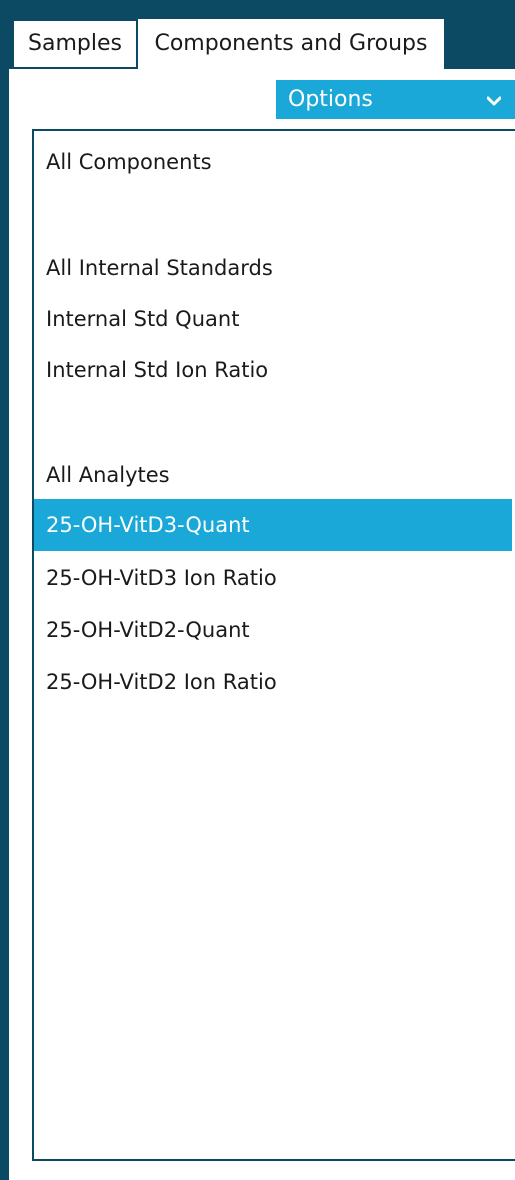 The width and height of the screenshot is (515, 1180). Describe the element at coordinates (273, 319) in the screenshot. I see `list-item-internal-std-quant: Internal Std Quant` at that location.